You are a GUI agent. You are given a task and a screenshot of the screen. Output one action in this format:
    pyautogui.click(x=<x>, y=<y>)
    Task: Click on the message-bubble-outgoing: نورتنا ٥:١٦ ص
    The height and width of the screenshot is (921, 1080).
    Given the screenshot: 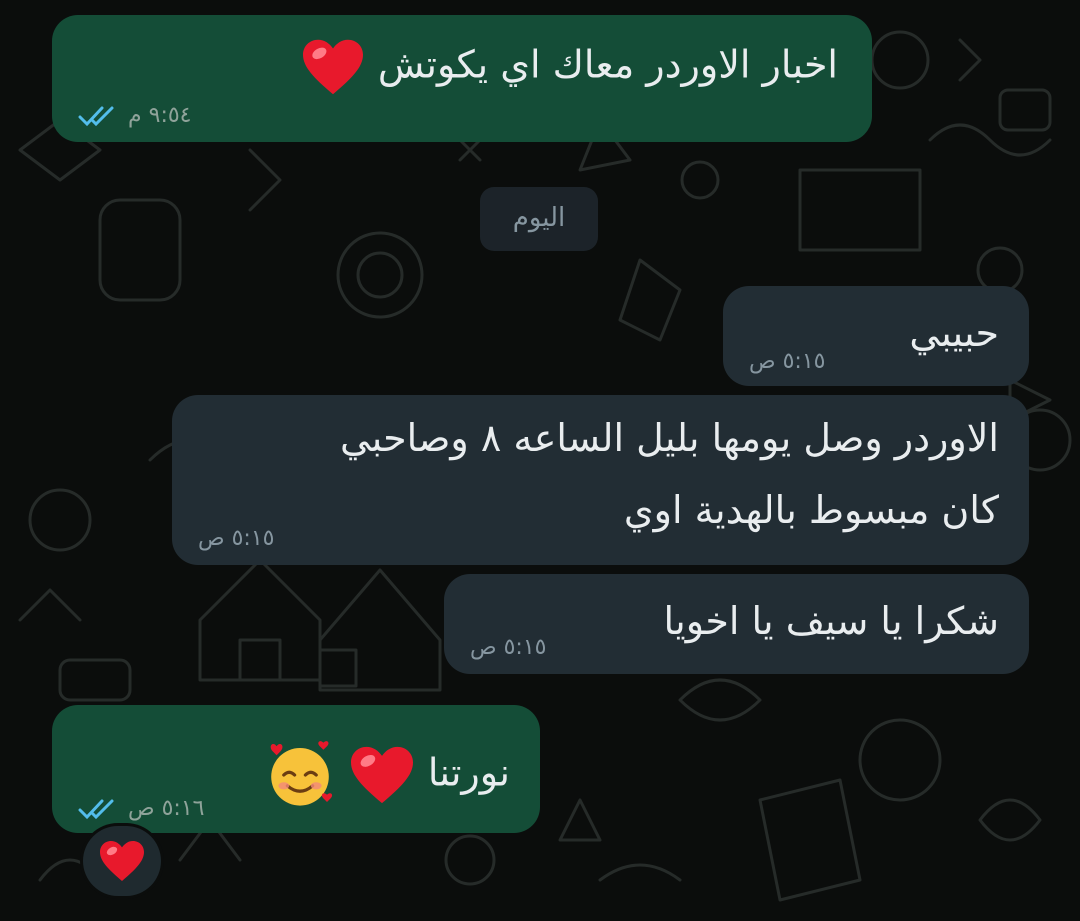 What is the action you would take?
    pyautogui.click(x=296, y=769)
    